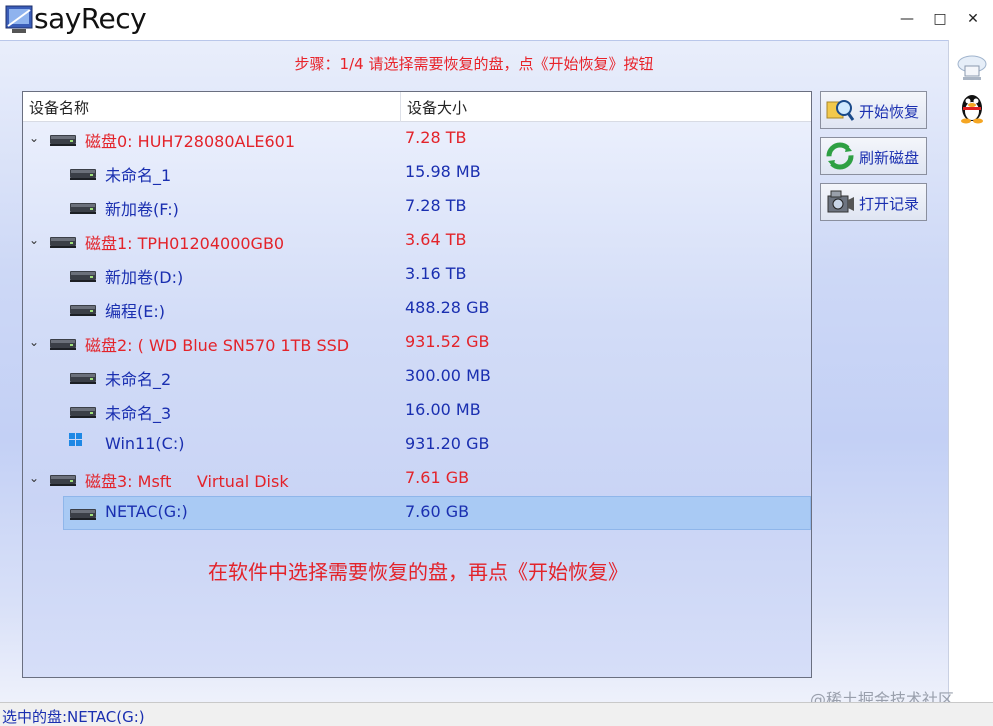  I want to click on tree-row-disk: ⌄ 磁盘0: HUH728080ALE601 7.28 TB, so click(417, 139).